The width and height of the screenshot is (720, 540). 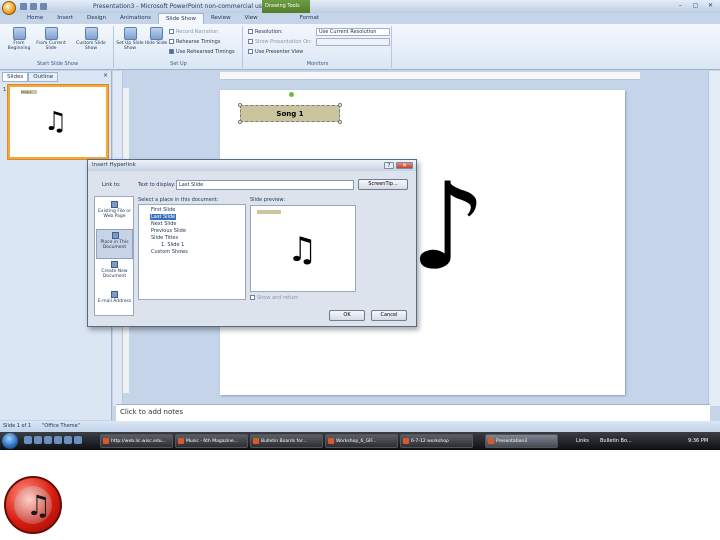 I want to click on setup-label: Set Up Slide Show, so click(x=130, y=46).